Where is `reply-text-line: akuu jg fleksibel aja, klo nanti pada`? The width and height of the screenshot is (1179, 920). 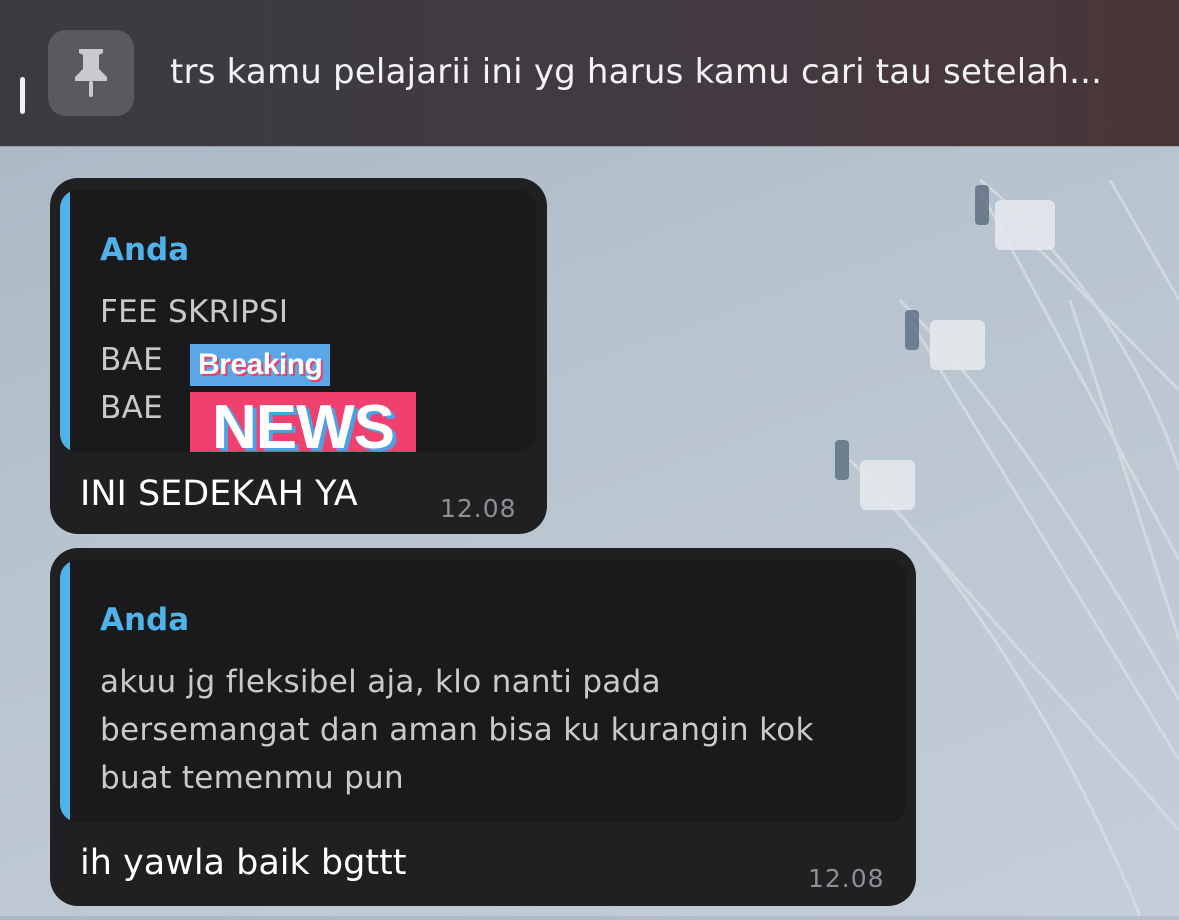
reply-text-line: akuu jg fleksibel aja, klo nanti pada is located at coordinates (380, 682).